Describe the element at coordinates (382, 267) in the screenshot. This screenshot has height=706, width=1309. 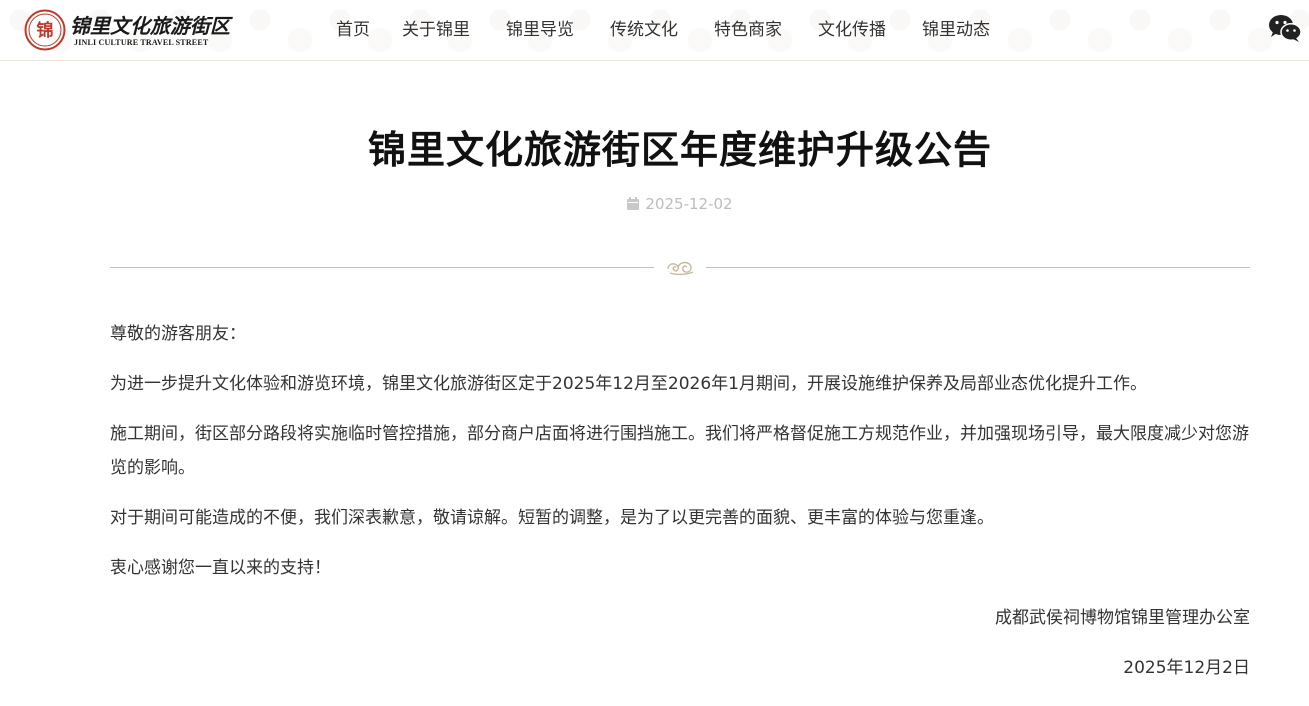
I see `divider-line-left` at that location.